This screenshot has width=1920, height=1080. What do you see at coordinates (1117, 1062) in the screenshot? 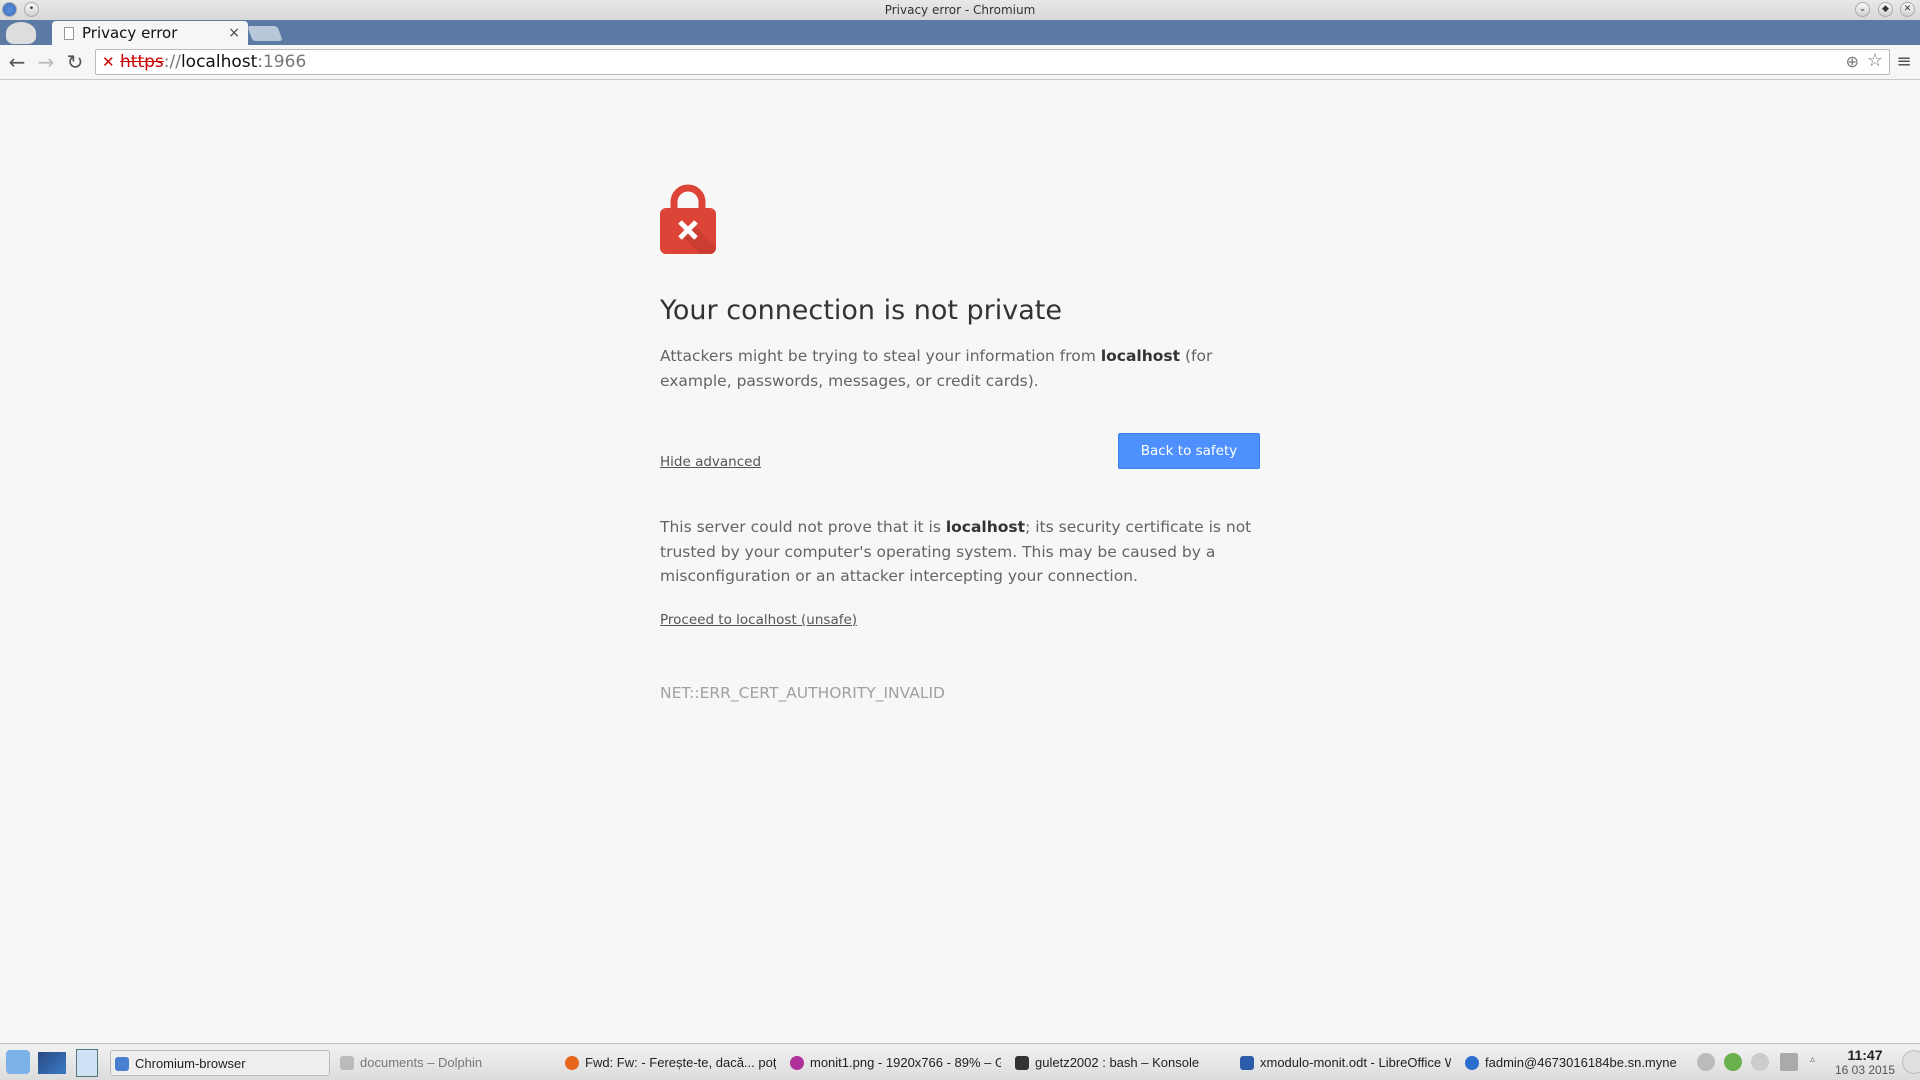
I see `task-label: guletz2002 : bash – Konsole` at bounding box center [1117, 1062].